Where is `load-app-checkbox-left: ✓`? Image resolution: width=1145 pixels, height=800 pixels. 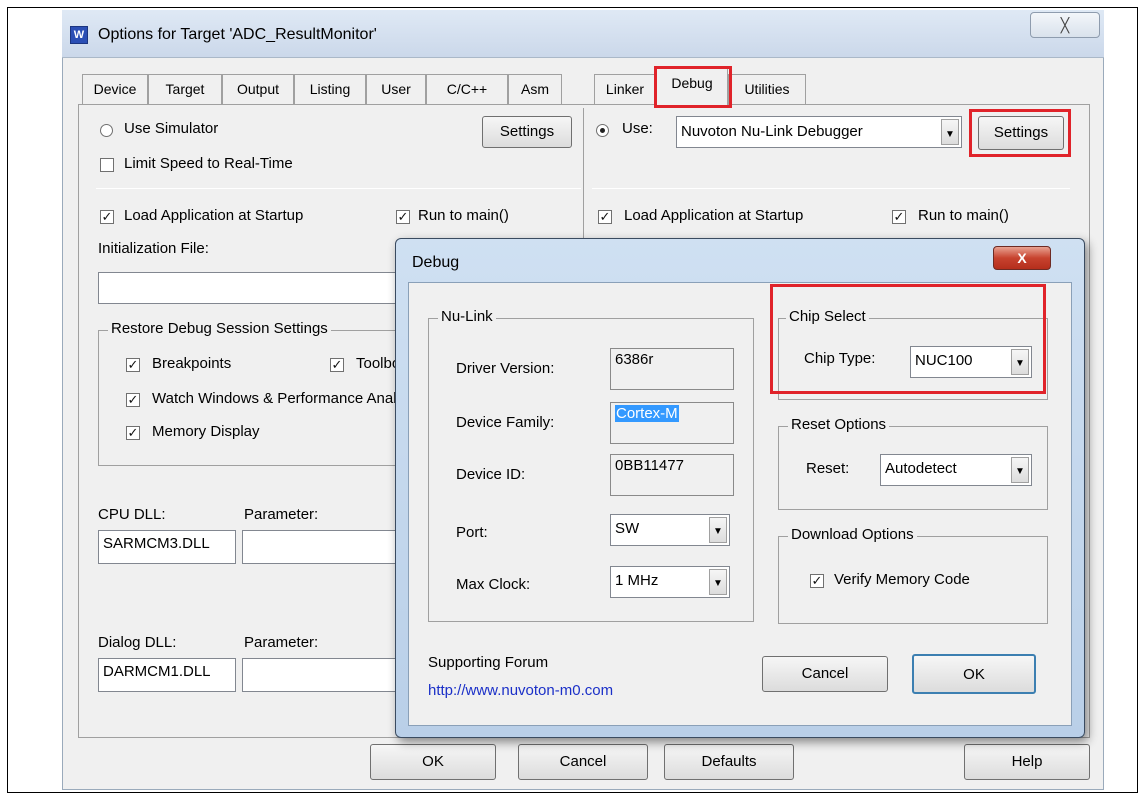
load-app-checkbox-left: ✓ is located at coordinates (107, 217).